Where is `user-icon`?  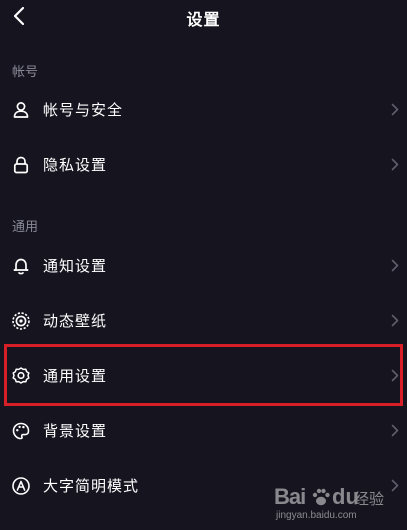 user-icon is located at coordinates (21, 110).